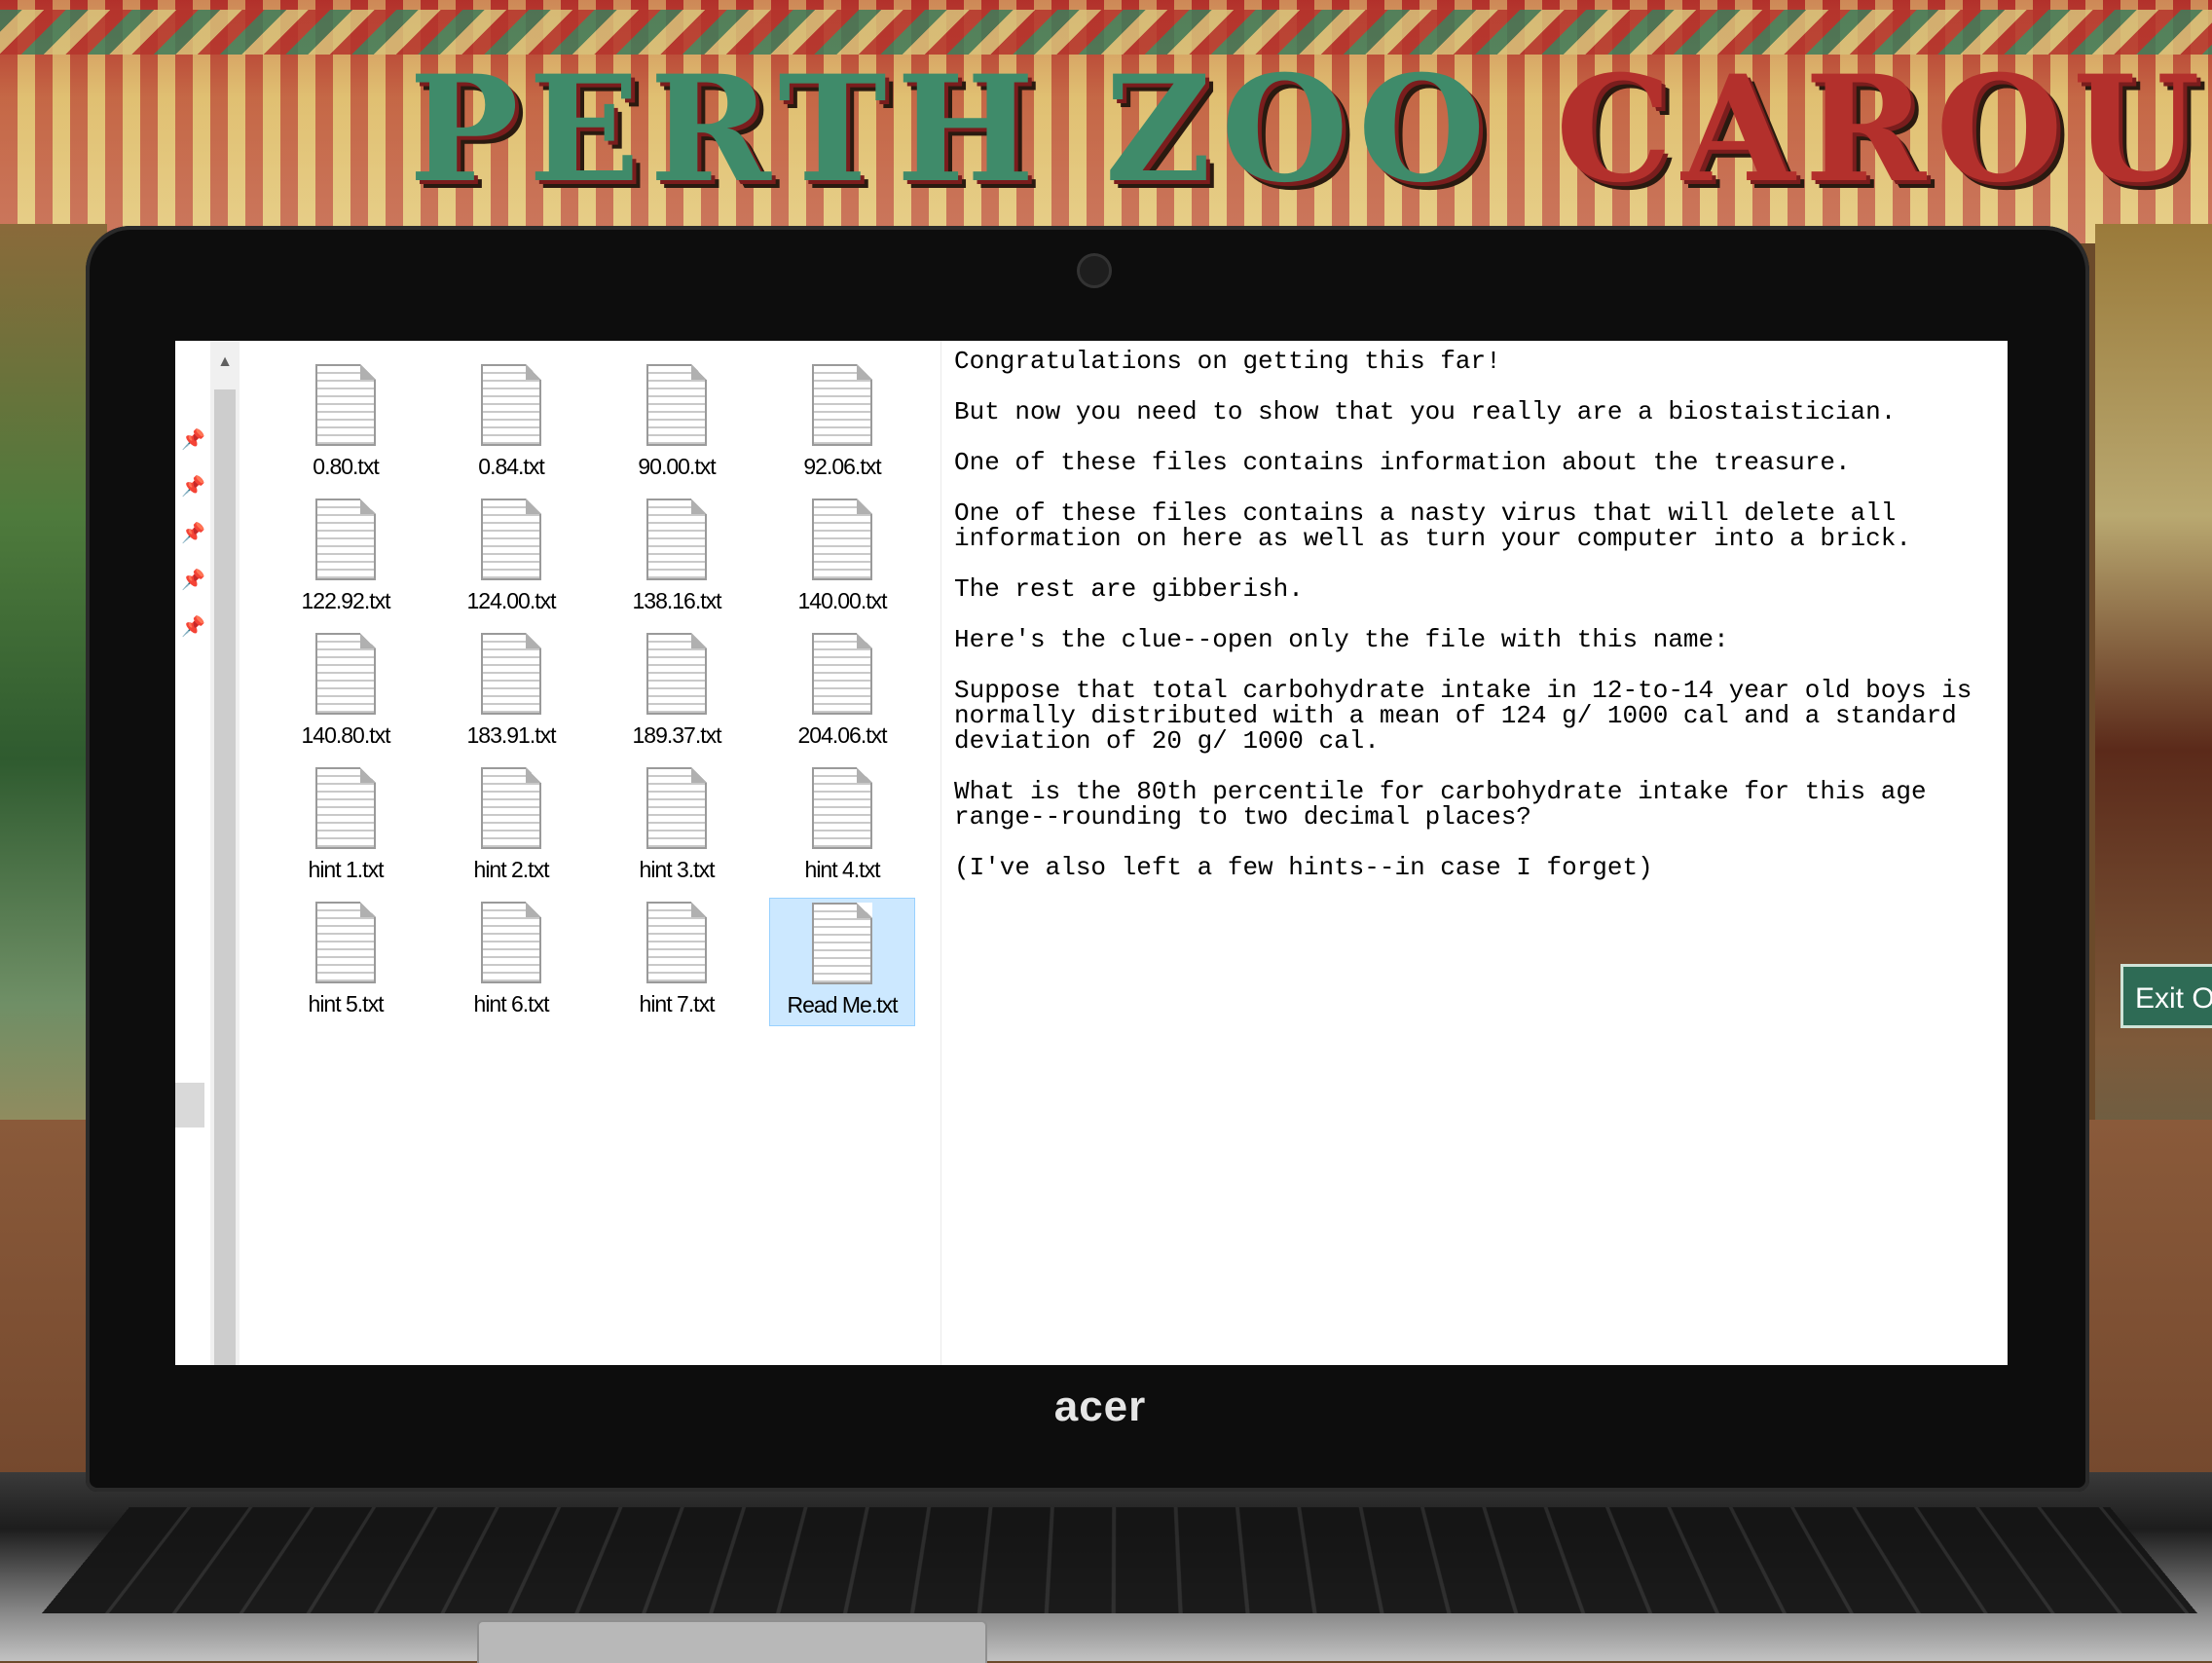 Image resolution: width=2212 pixels, height=1663 pixels. I want to click on file-name: 138.16.txt, so click(676, 600).